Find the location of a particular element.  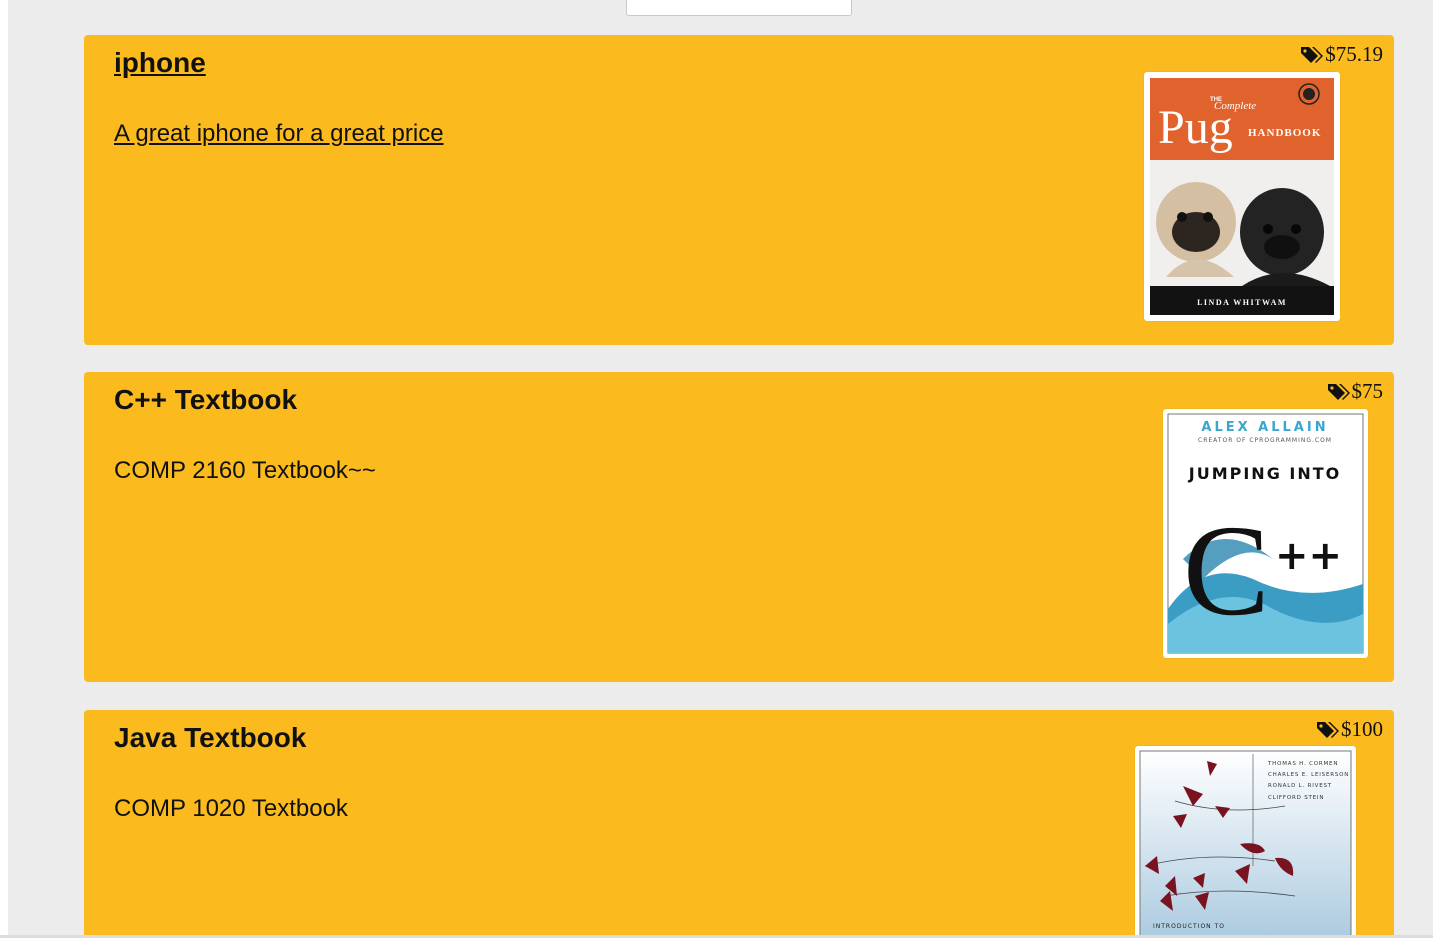

svg-text: CREATOR OF CPROGRAMMING.COM is located at coordinates (1265, 440).